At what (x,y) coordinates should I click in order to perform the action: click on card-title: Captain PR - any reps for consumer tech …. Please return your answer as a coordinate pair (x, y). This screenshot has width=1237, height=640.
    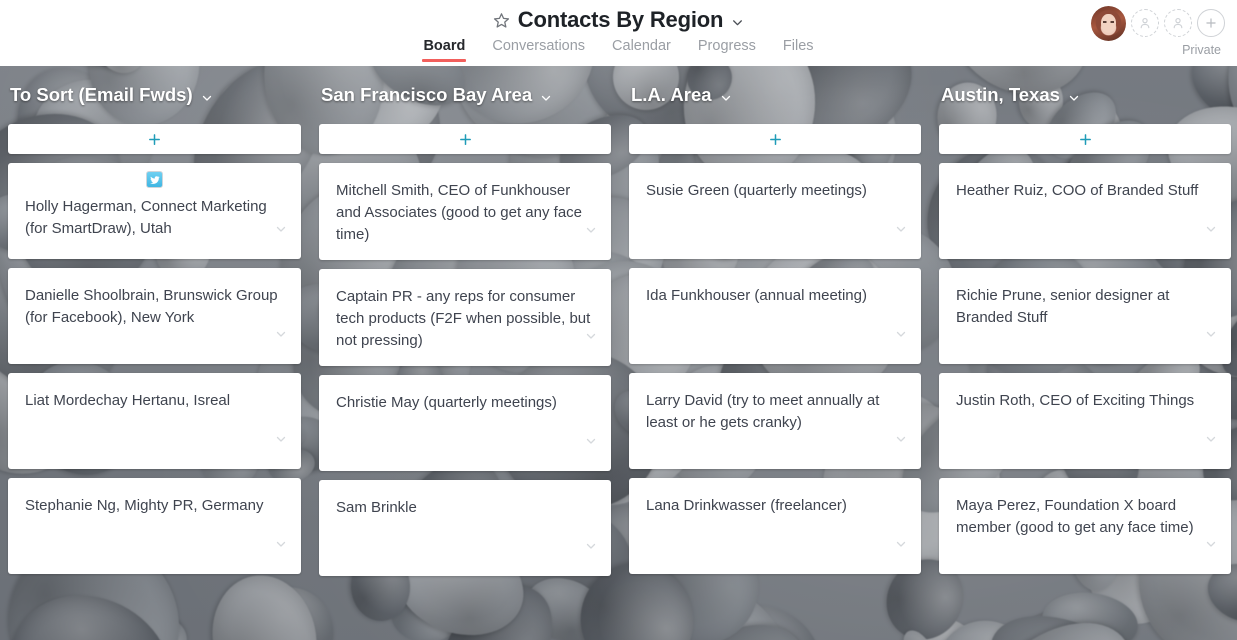
    Looking at the image, I should click on (463, 318).